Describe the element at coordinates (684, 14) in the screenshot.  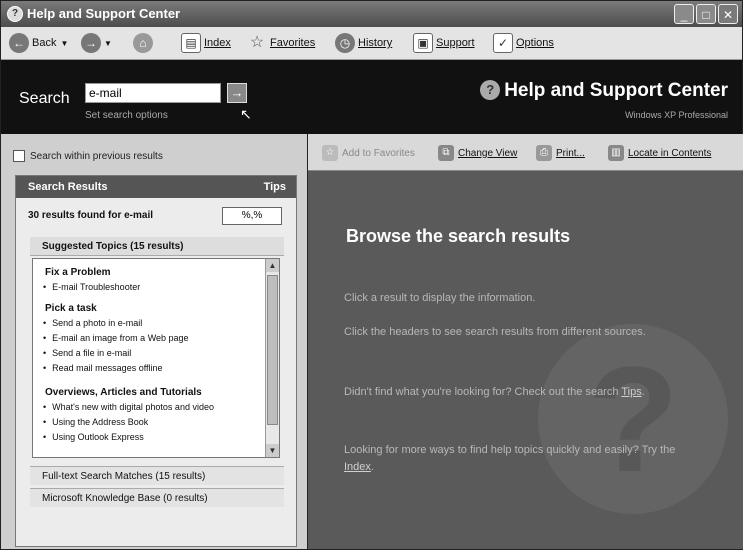
I see `minimize-button: _` at that location.